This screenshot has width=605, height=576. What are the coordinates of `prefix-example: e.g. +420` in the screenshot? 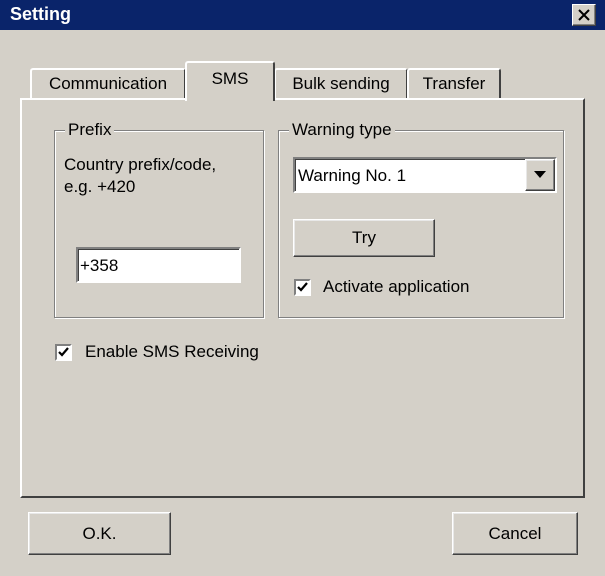 It's located at (100, 186).